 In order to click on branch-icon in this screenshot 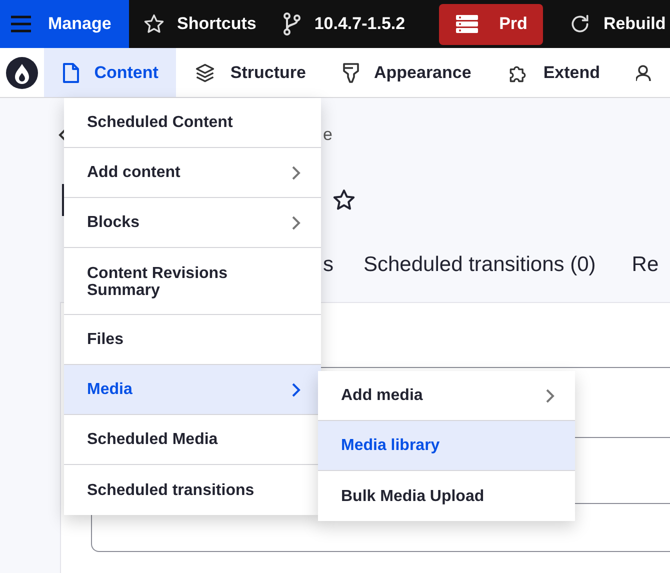, I will do `click(292, 24)`.